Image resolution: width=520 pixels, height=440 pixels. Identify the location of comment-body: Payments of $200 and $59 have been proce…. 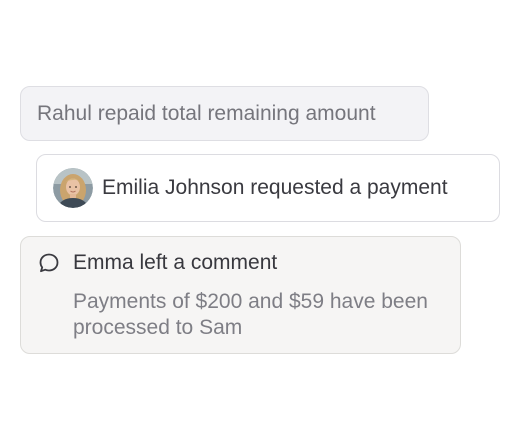
(250, 314).